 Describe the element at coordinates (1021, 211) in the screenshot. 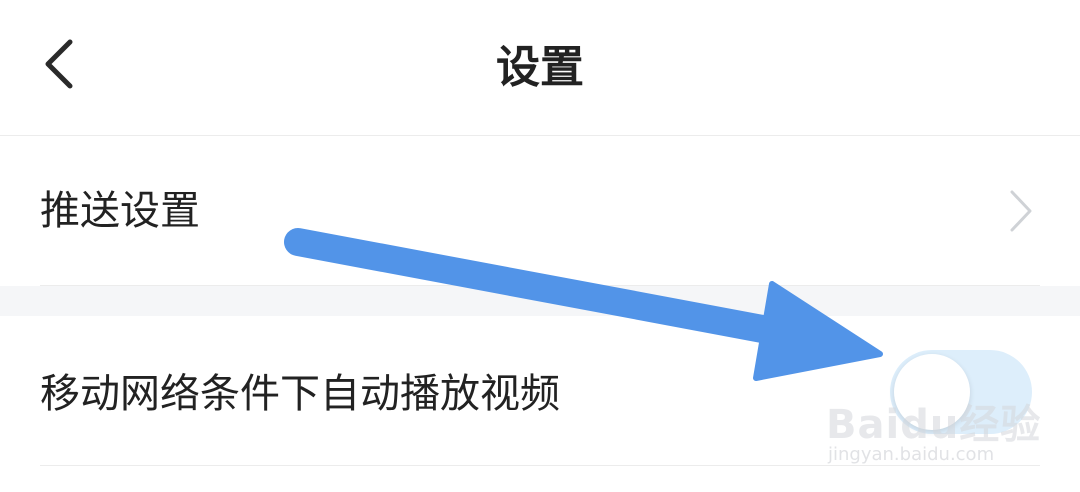

I see `chevron-right-icon` at that location.